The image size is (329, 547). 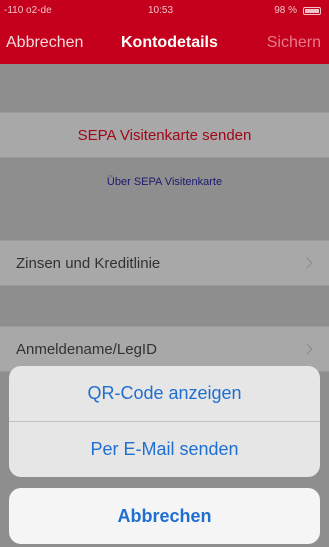 What do you see at coordinates (28, 10) in the screenshot?
I see `carrier-label: -110 o2-de` at bounding box center [28, 10].